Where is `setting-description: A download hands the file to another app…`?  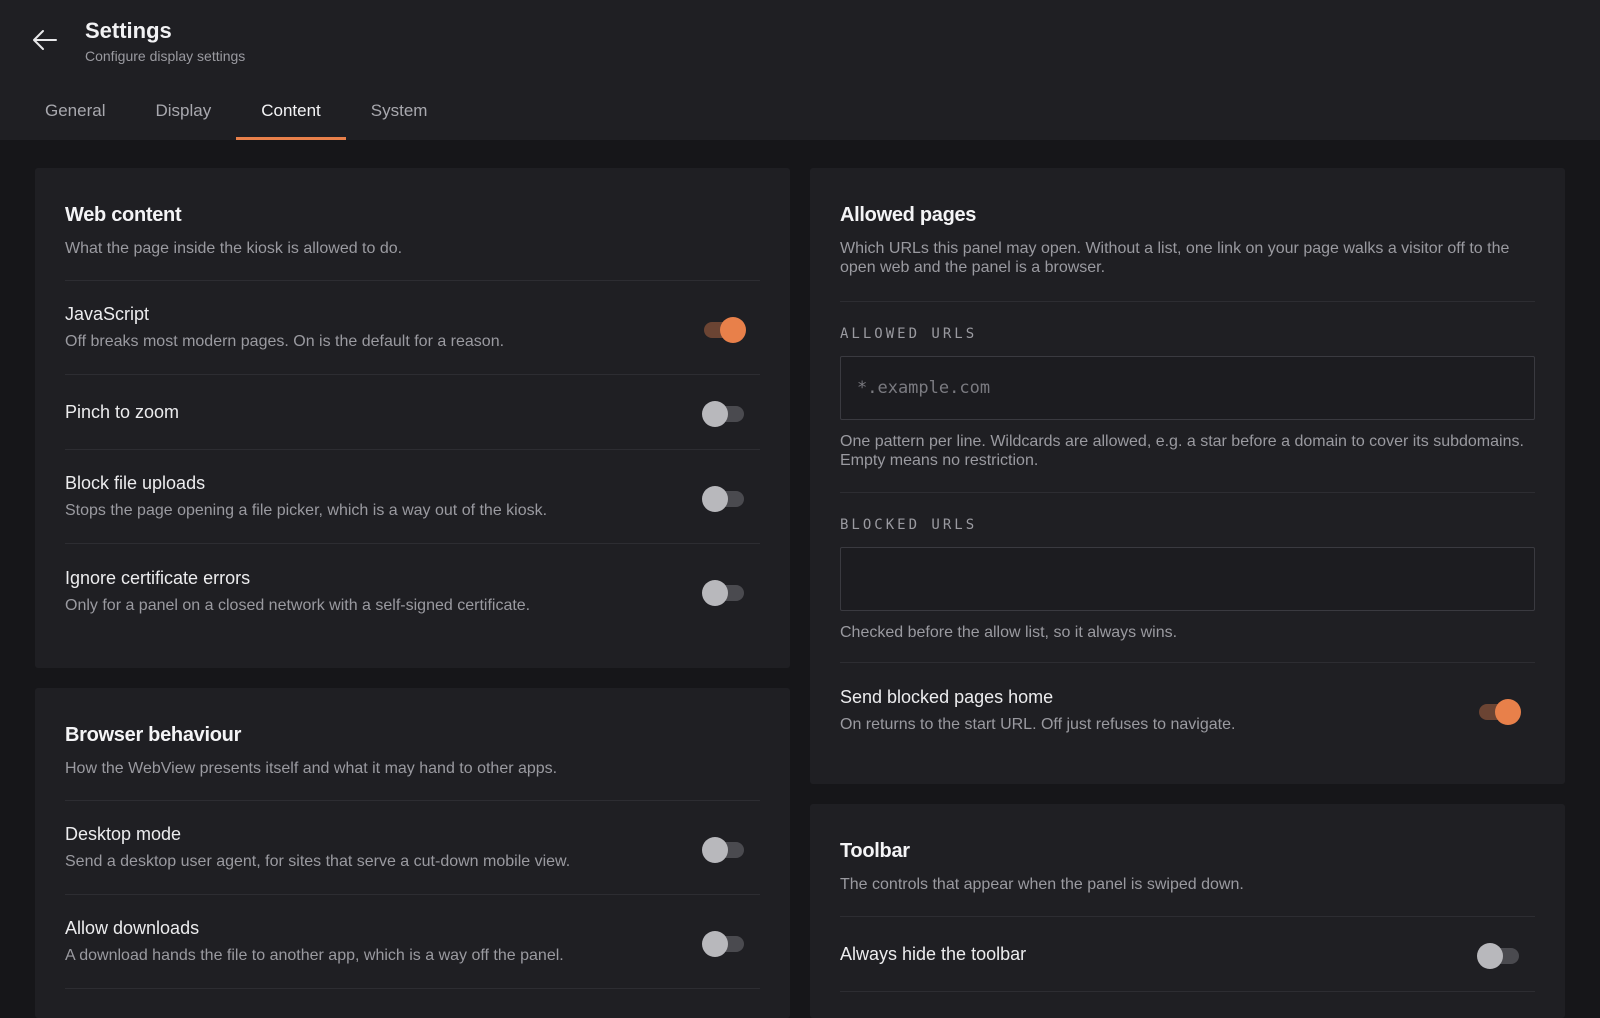
setting-description: A download hands the file to another app… is located at coordinates (314, 955).